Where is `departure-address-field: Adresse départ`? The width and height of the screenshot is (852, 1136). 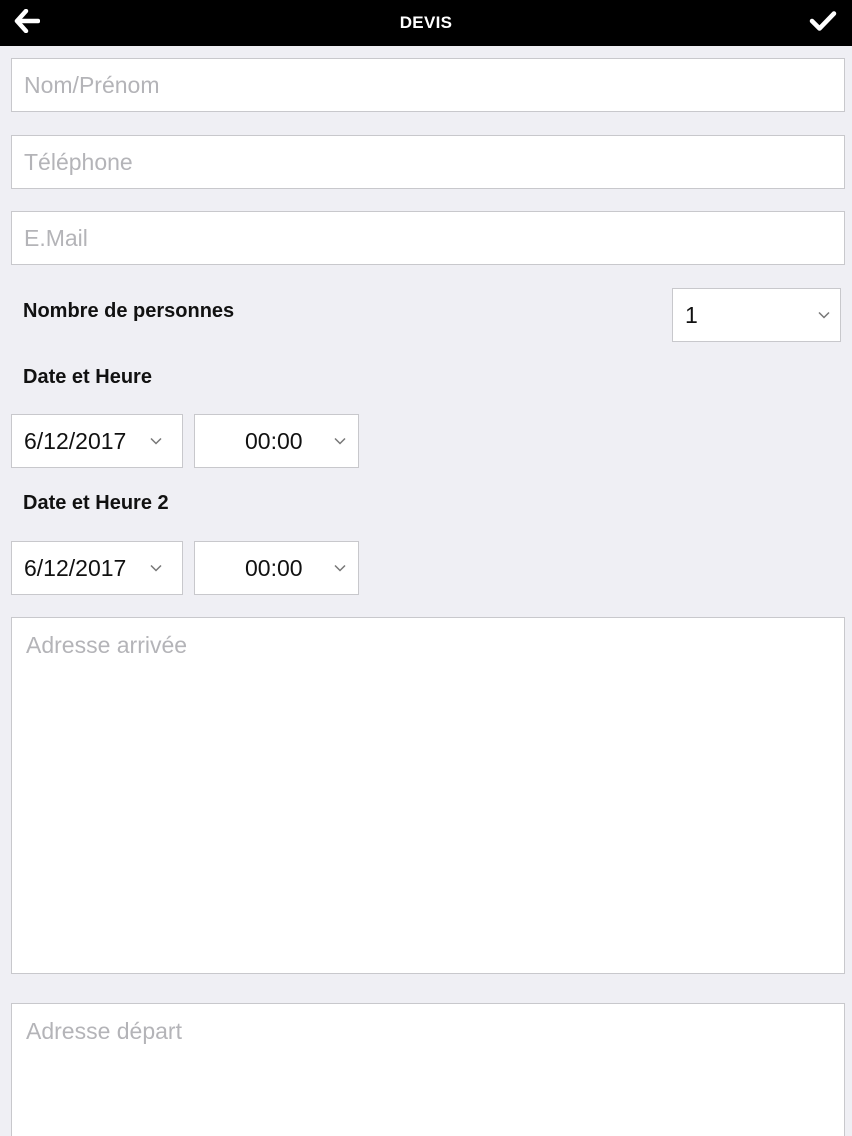
departure-address-field: Adresse départ is located at coordinates (428, 1069).